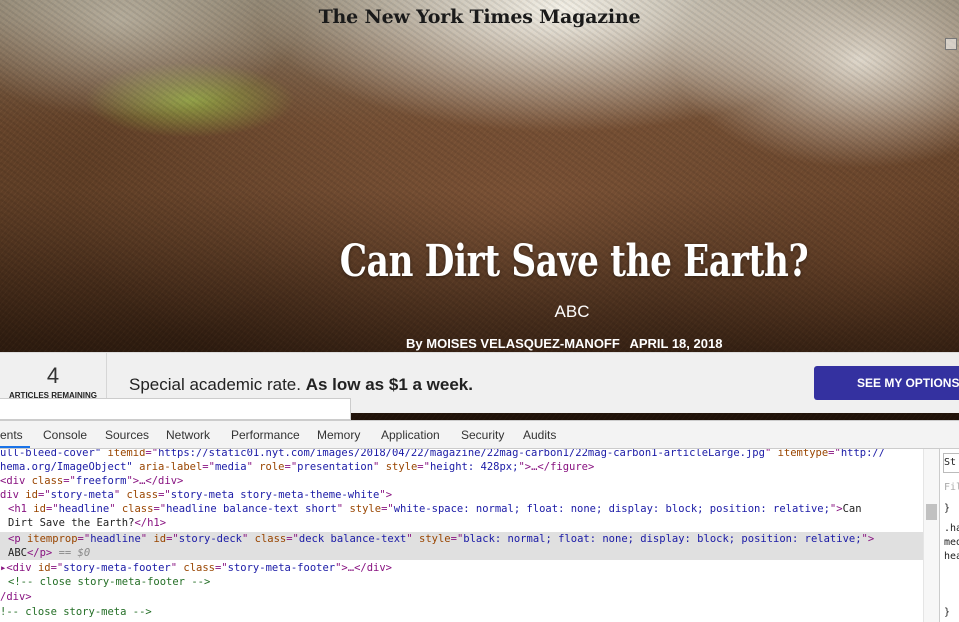 The width and height of the screenshot is (959, 622). I want to click on scrollbar-thumb, so click(931, 512).